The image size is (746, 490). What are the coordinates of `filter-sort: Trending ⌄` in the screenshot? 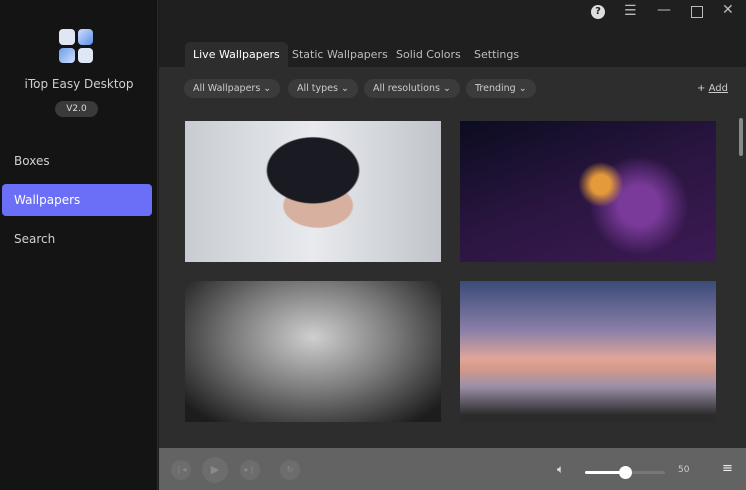 It's located at (501, 88).